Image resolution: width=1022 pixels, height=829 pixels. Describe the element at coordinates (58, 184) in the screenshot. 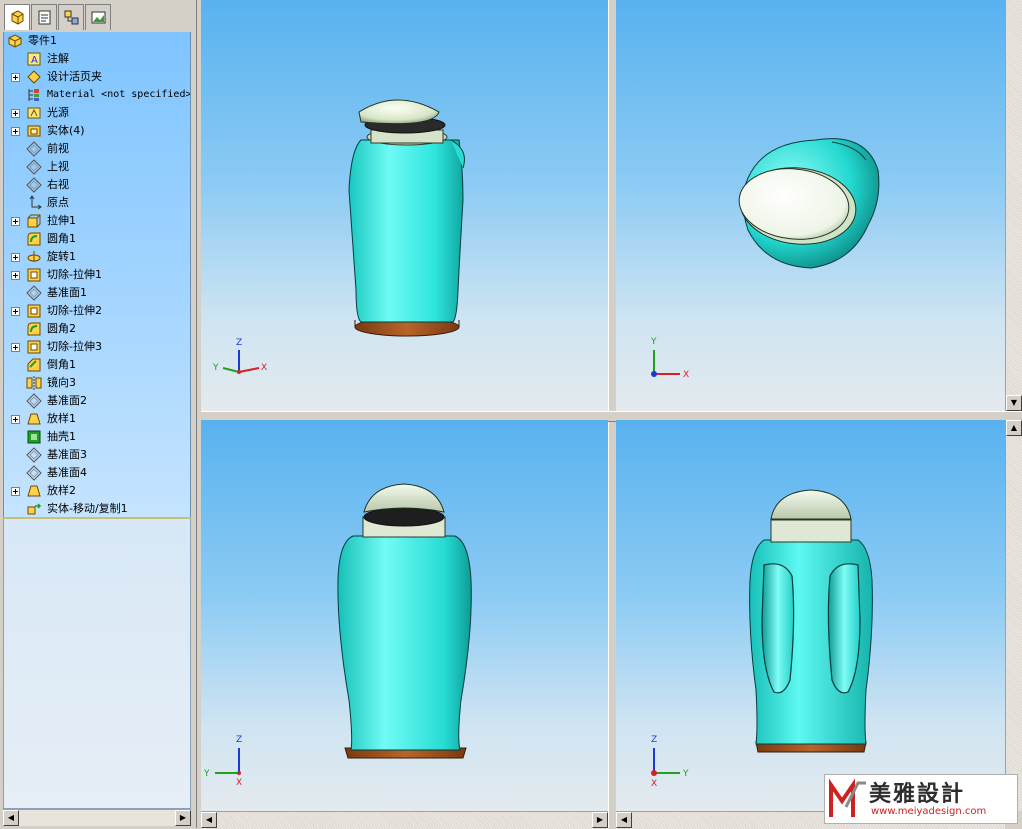

I see `tree-item-label: 右视` at that location.